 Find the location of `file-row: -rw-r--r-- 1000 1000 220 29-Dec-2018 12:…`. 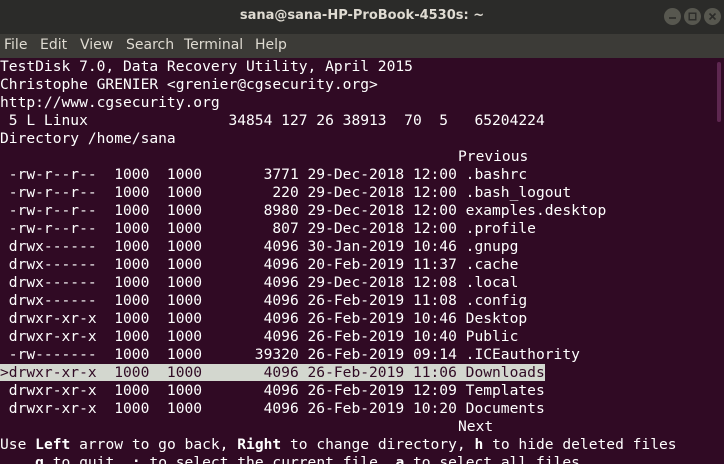

file-row: -rw-r--r-- 1000 1000 220 29-Dec-2018 12:… is located at coordinates (285, 193).